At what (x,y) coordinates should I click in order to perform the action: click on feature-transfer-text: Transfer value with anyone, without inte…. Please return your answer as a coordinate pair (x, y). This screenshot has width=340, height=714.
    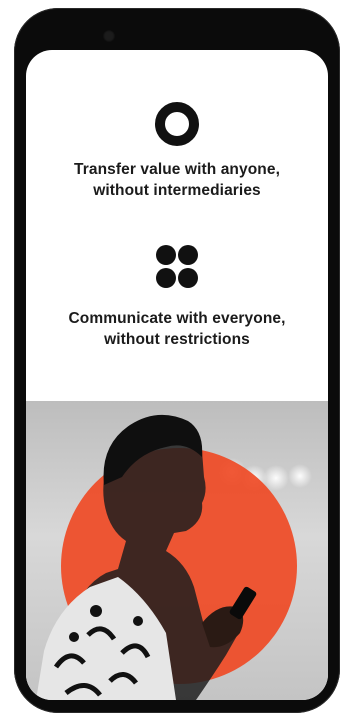
    Looking at the image, I should click on (177, 180).